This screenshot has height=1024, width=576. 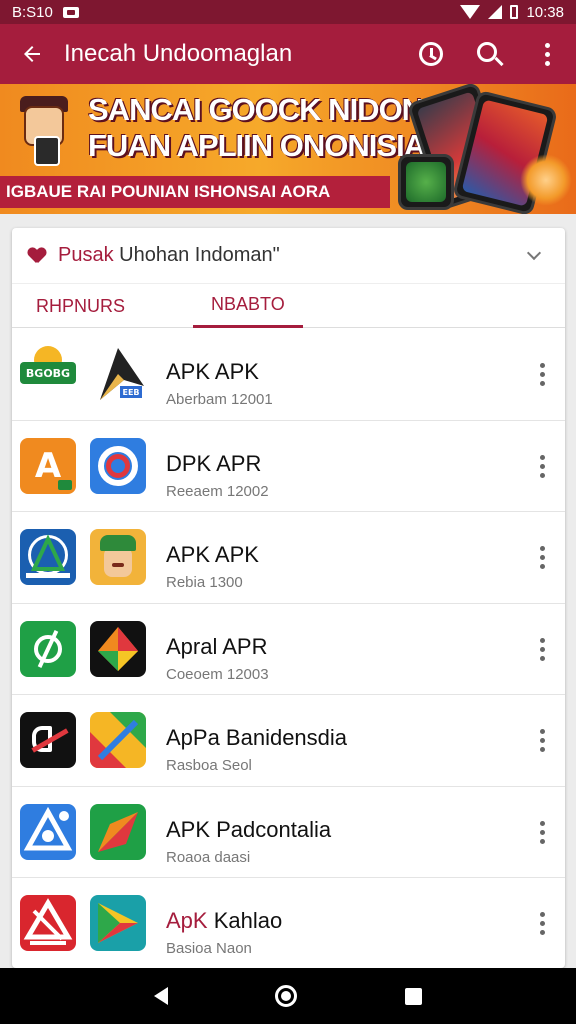 What do you see at coordinates (37, 256) in the screenshot?
I see `heart-icon` at bounding box center [37, 256].